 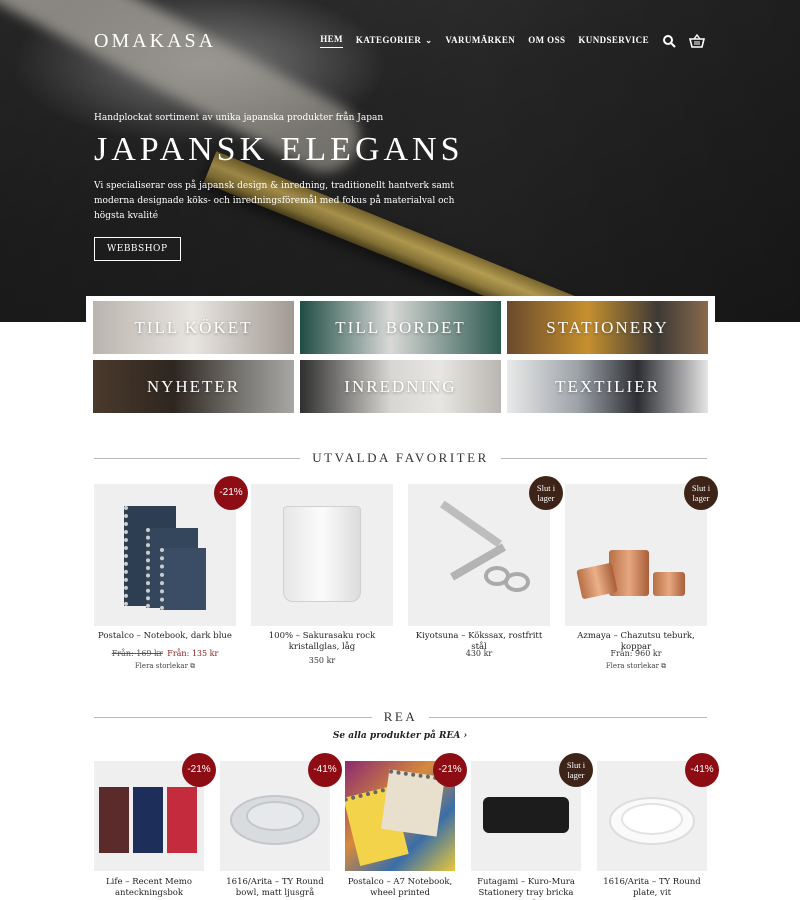 I want to click on nav-om-oss: OM OSS, so click(x=546, y=41).